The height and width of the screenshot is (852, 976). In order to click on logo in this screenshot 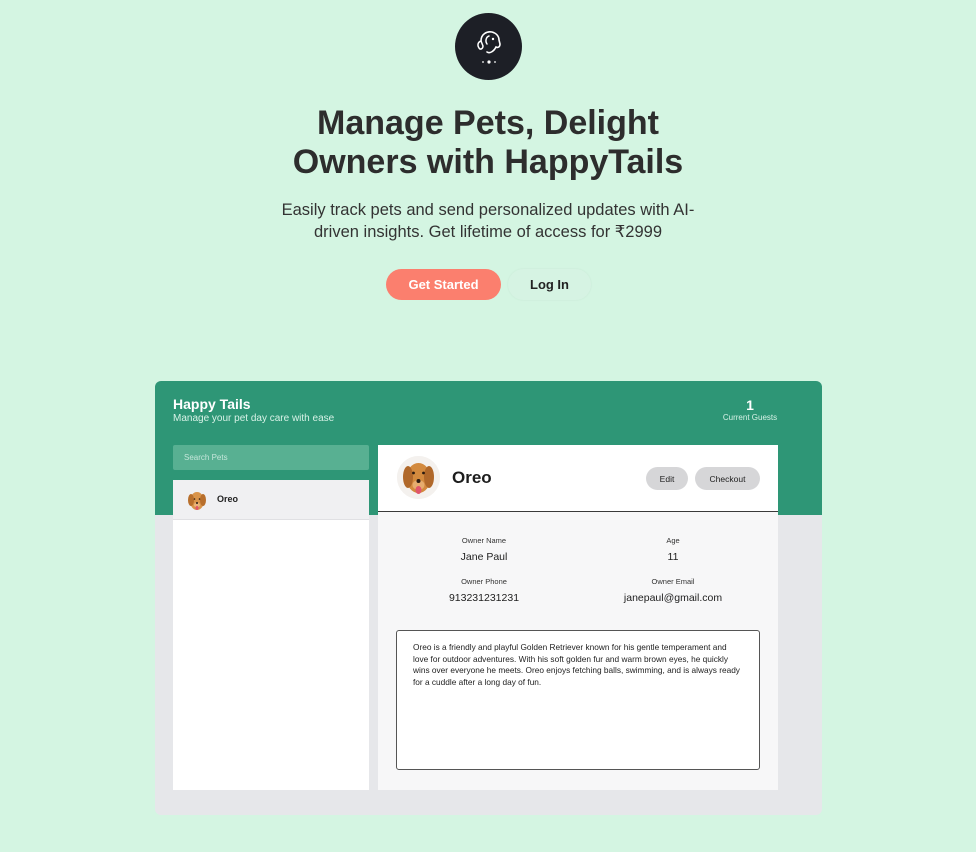, I will do `click(488, 46)`.